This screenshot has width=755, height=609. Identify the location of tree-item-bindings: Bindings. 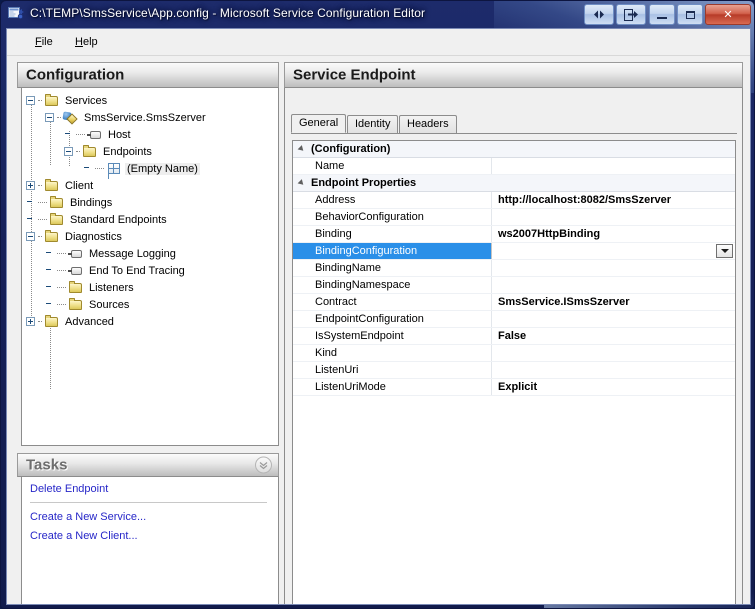
(152, 202).